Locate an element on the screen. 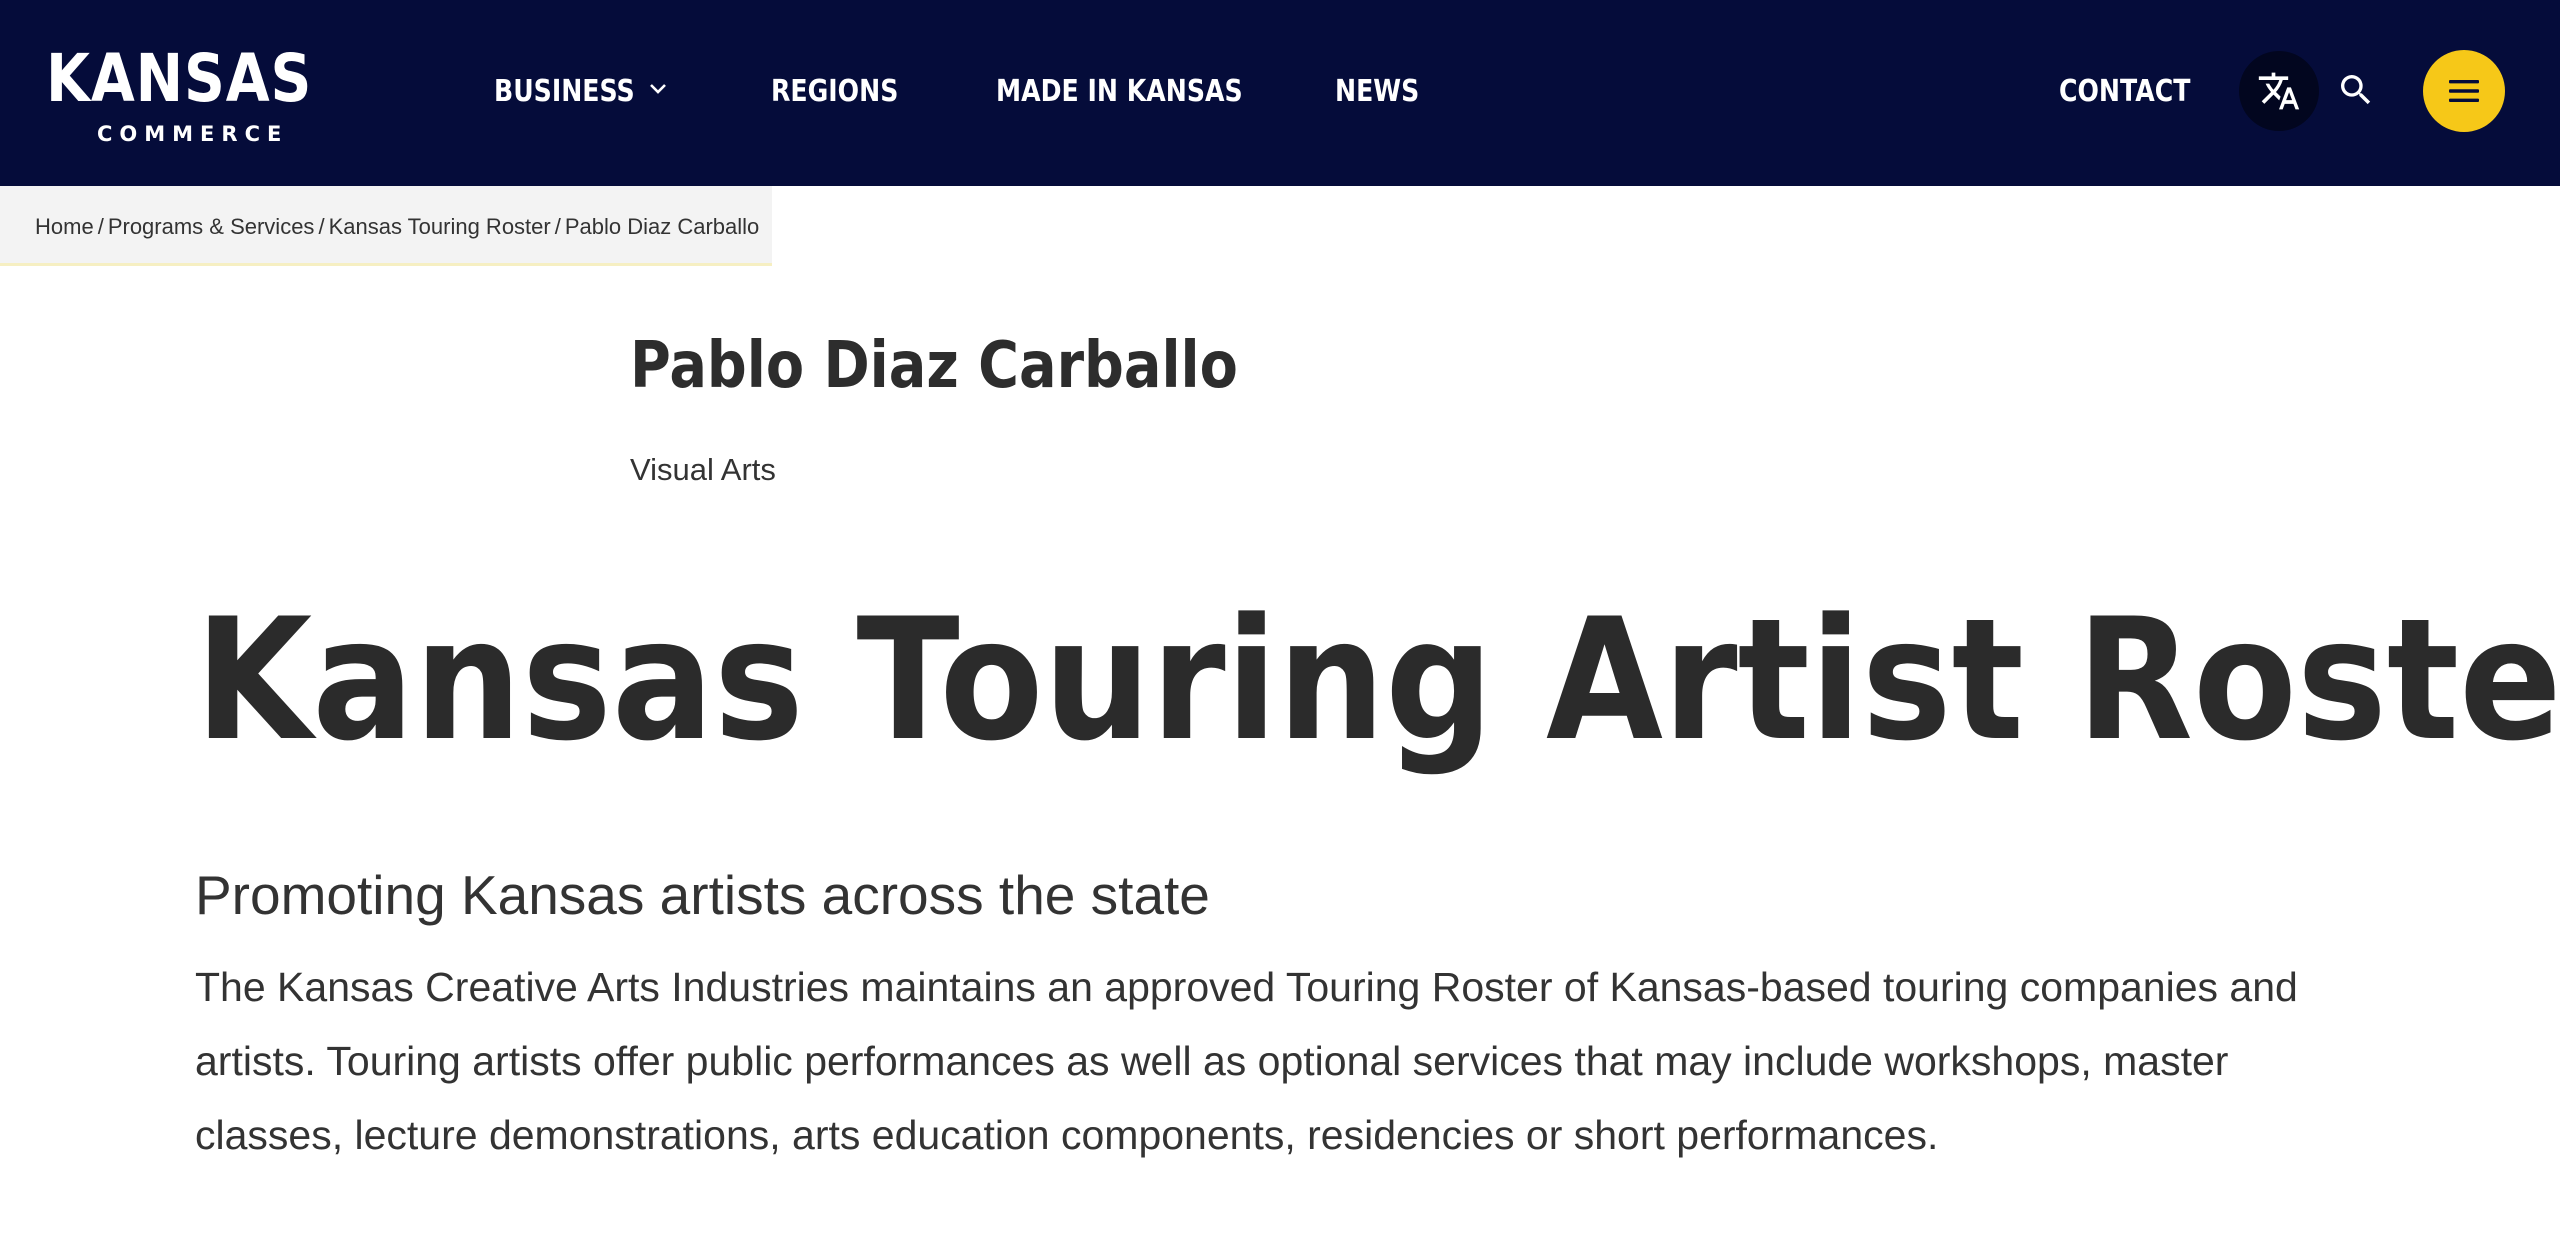 This screenshot has height=1242, width=2560. logo-wordmark: KANSAS is located at coordinates (179, 78).